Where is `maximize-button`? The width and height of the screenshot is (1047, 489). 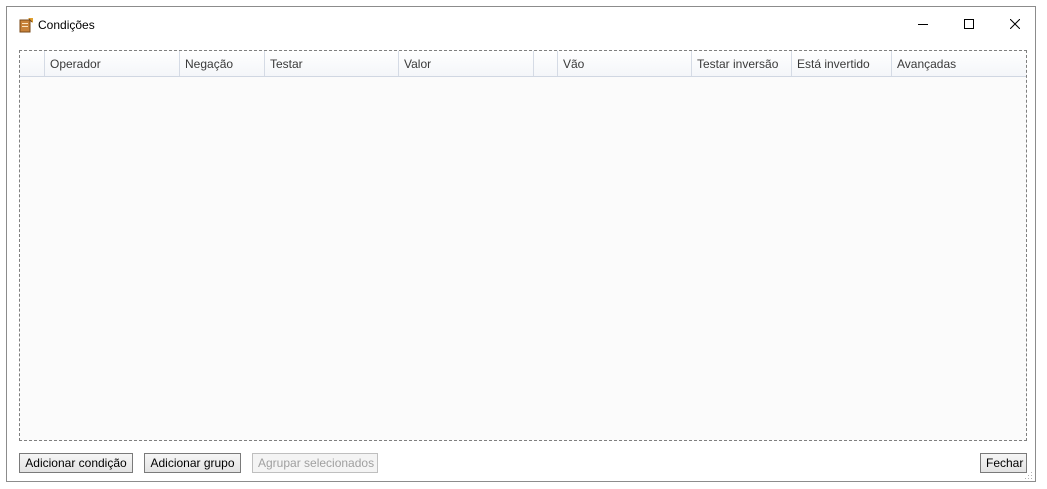
maximize-button is located at coordinates (969, 25).